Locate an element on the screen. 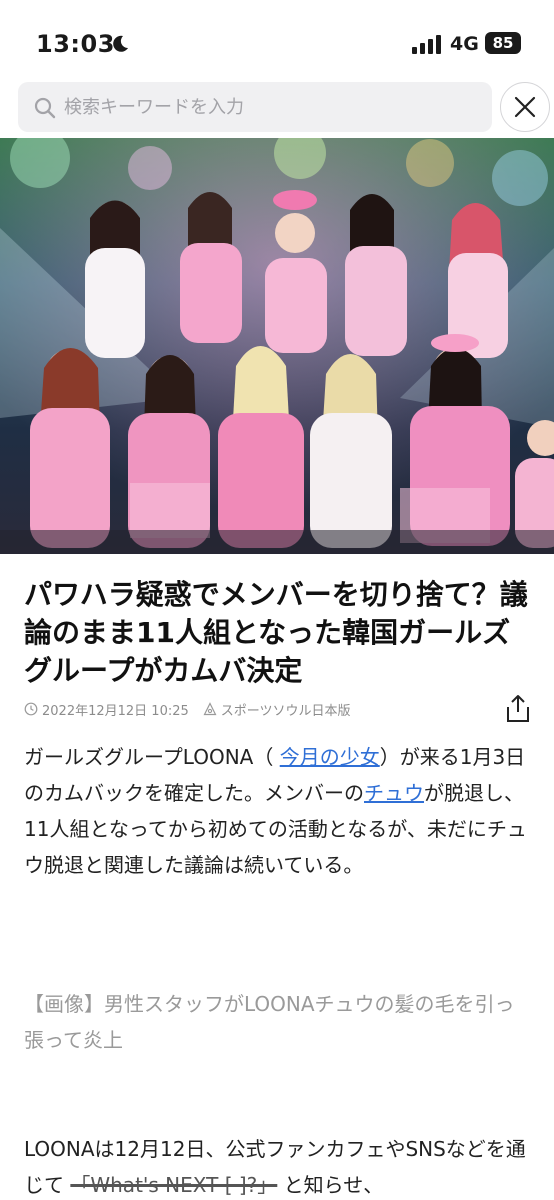 The width and height of the screenshot is (554, 1200). paragraph-text: と知らせ、 is located at coordinates (330, 1185).